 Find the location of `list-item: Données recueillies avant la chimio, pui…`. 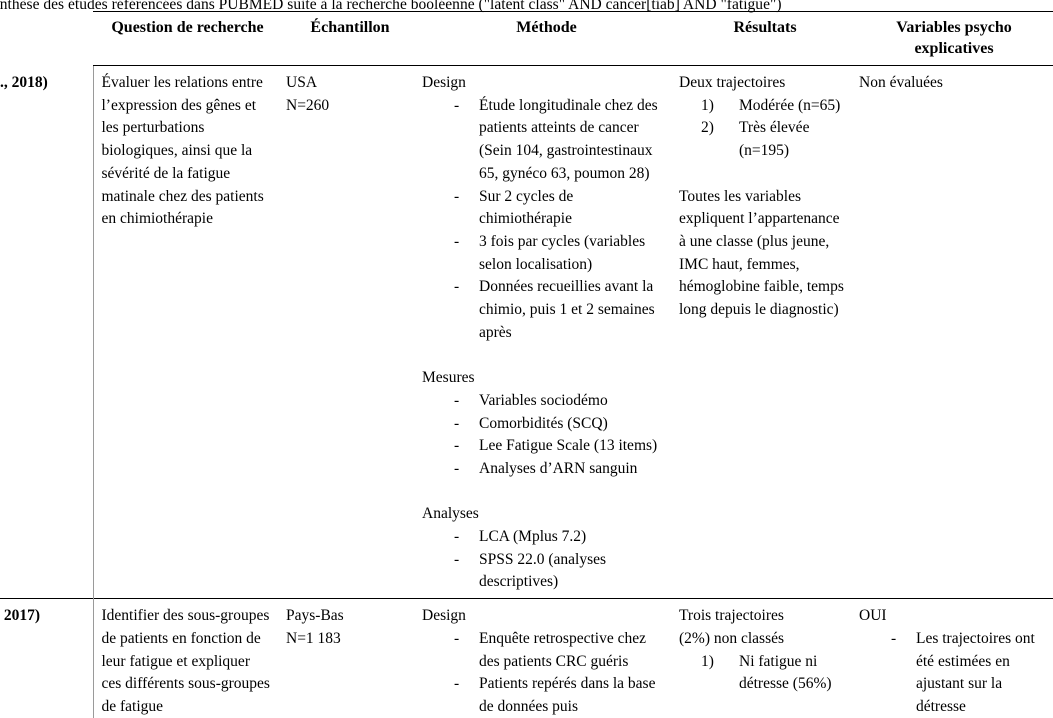

list-item: Données recueillies avant la chimio, pui… is located at coordinates (544, 310).